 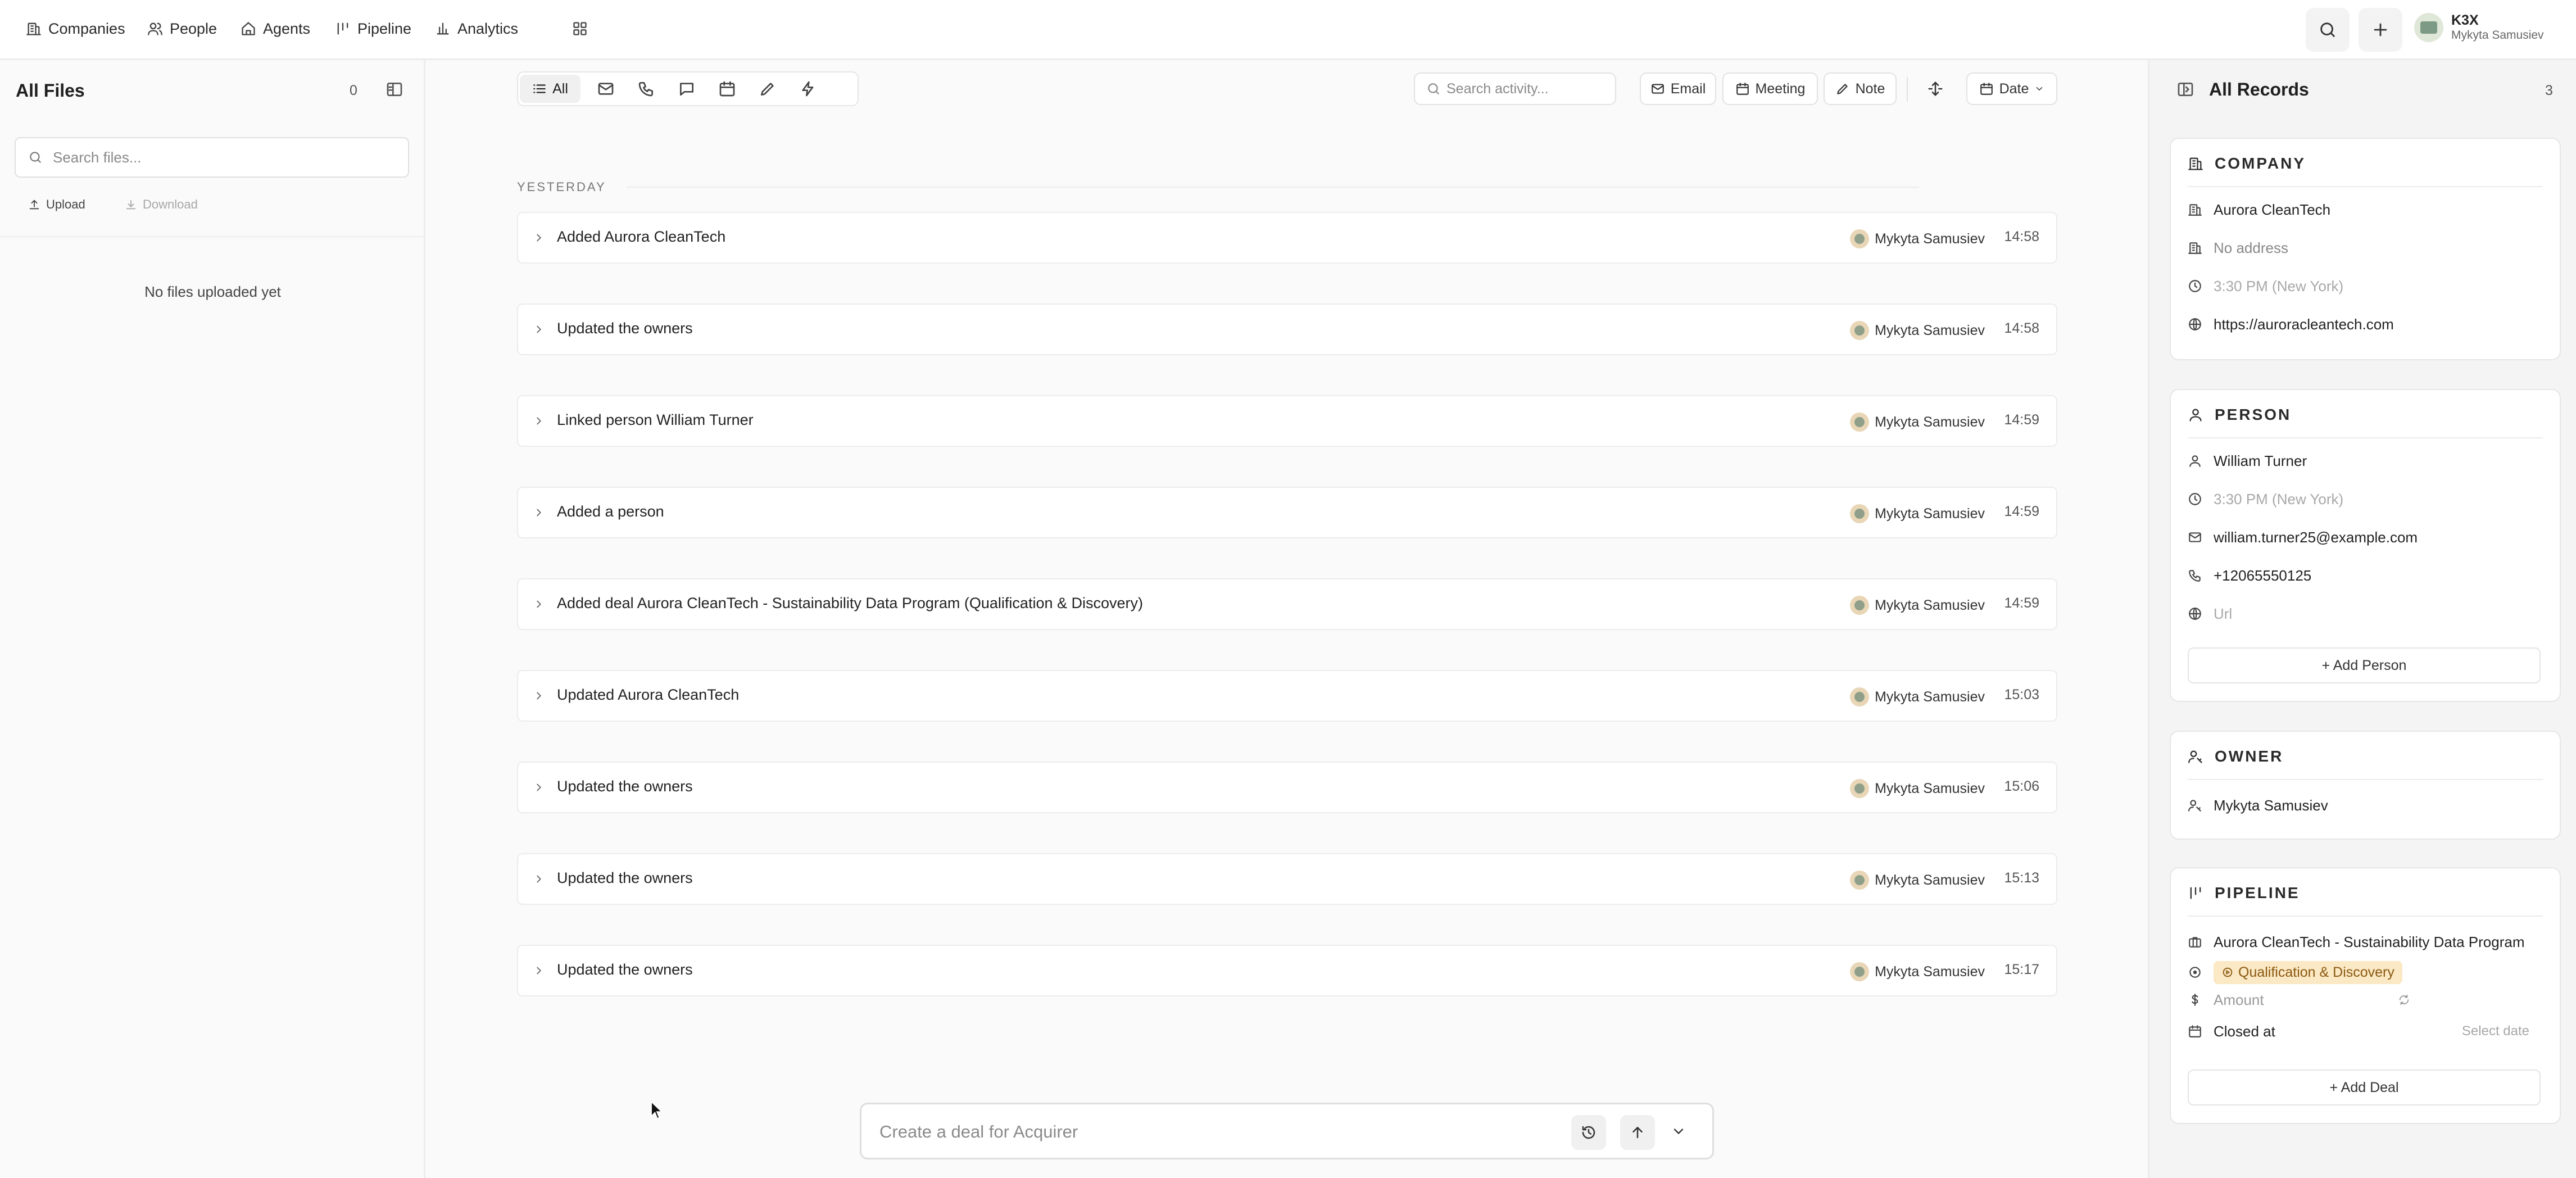 I want to click on person-email-field: william.turner25@example.com, so click(x=2367, y=537).